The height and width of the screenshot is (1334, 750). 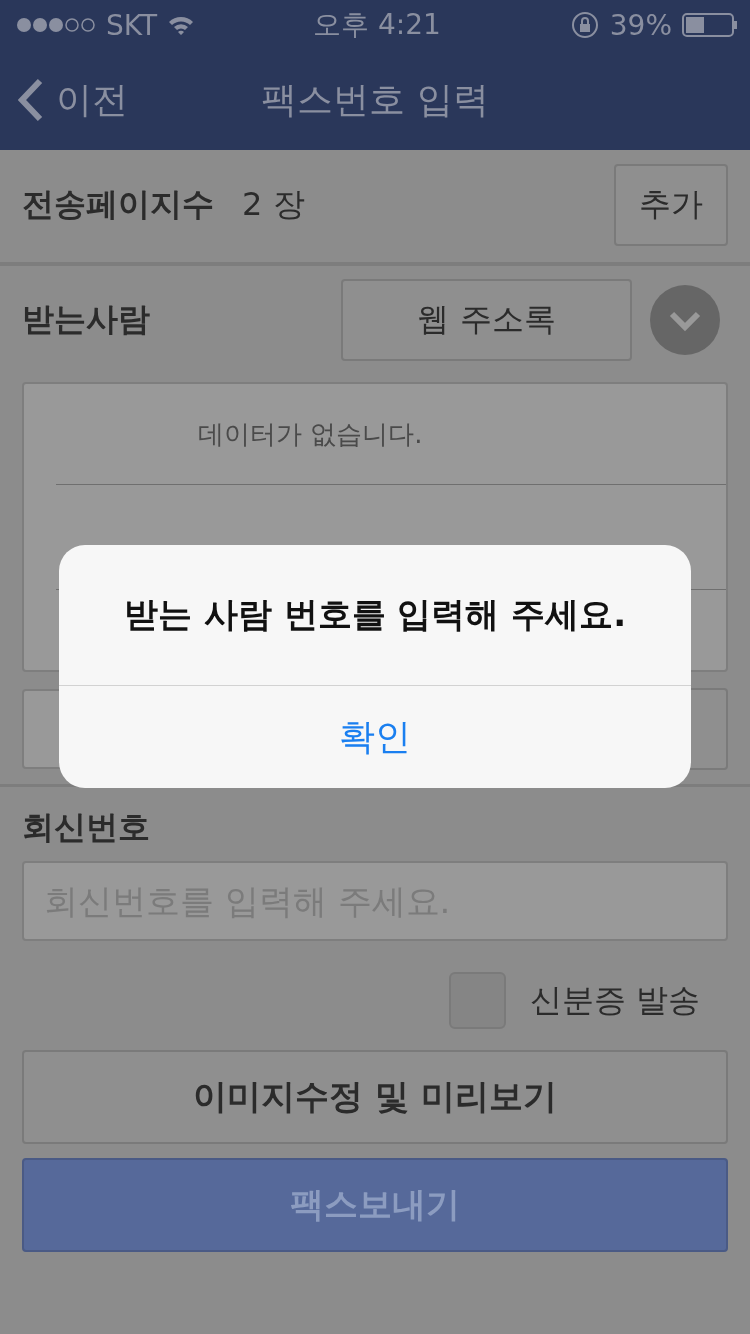 I want to click on address-book-button: 웹 주소록, so click(x=486, y=320).